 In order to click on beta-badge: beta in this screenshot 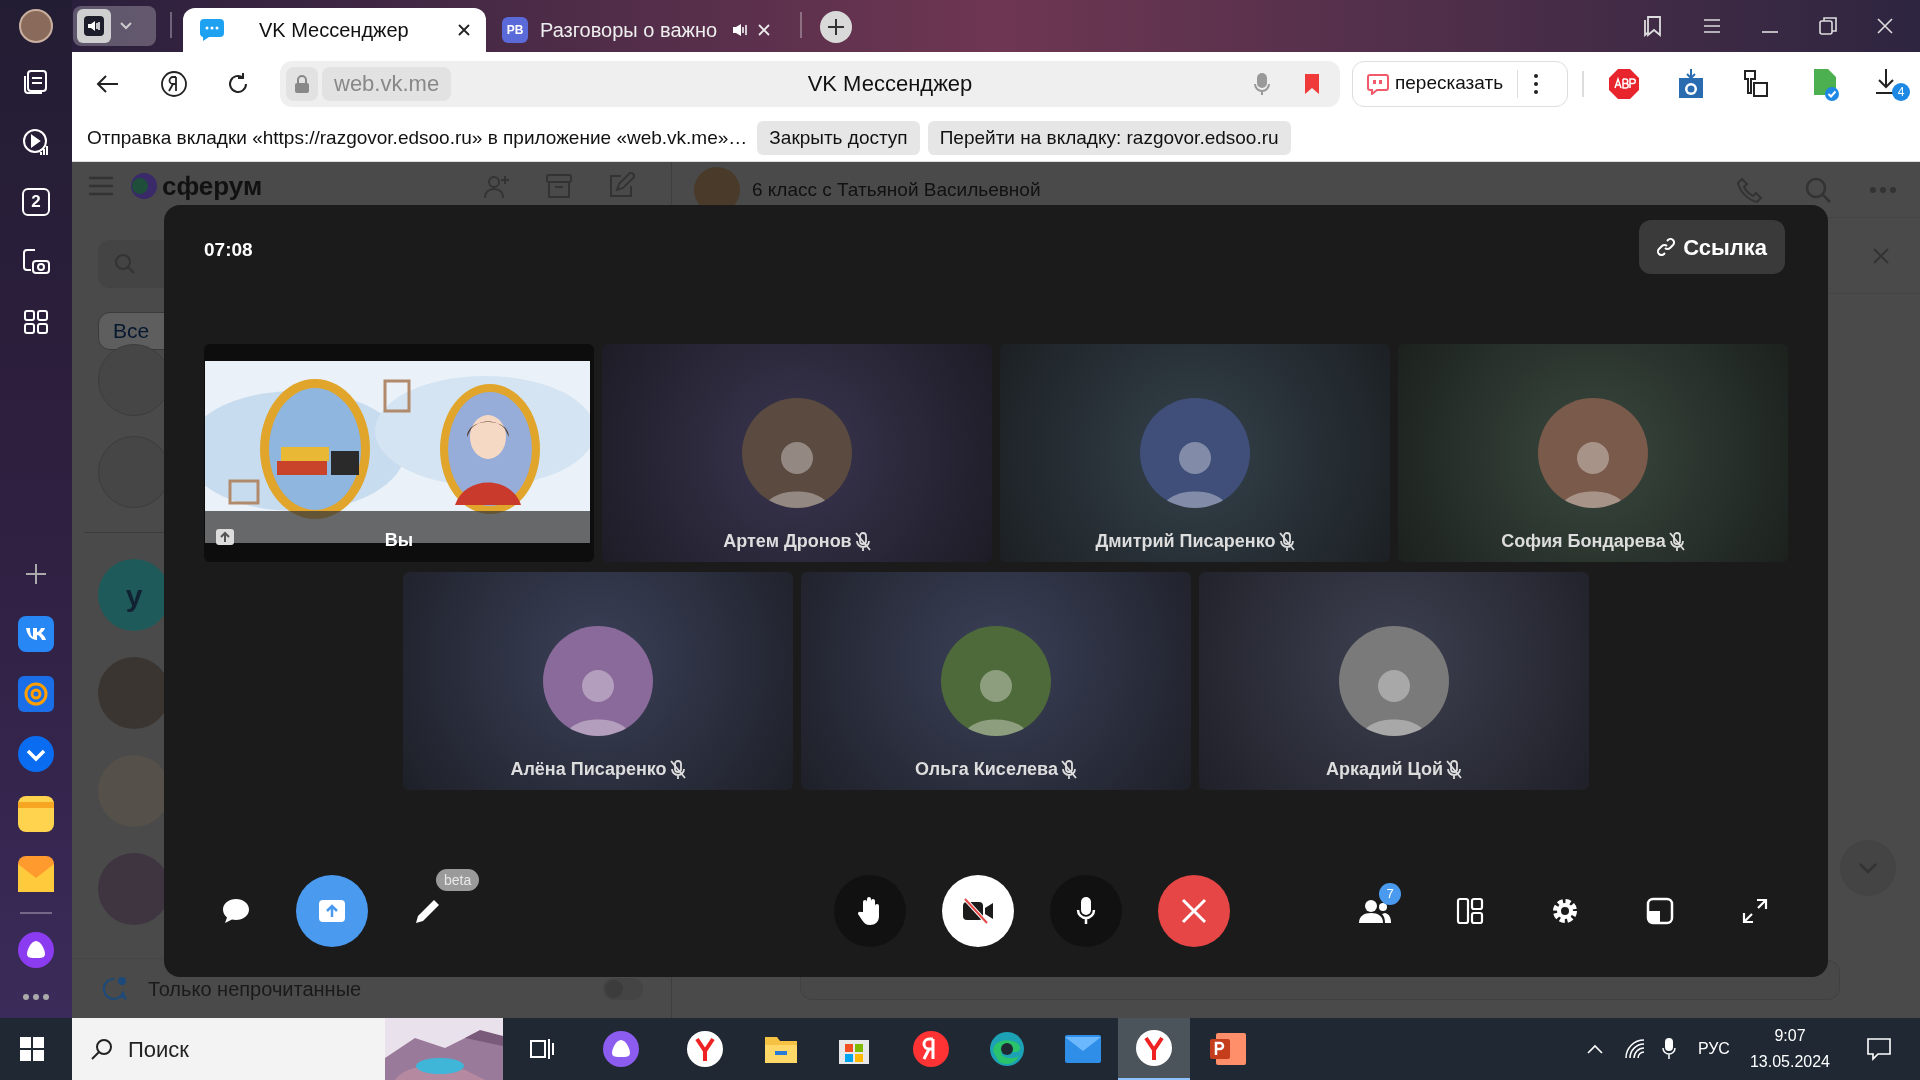, I will do `click(458, 880)`.